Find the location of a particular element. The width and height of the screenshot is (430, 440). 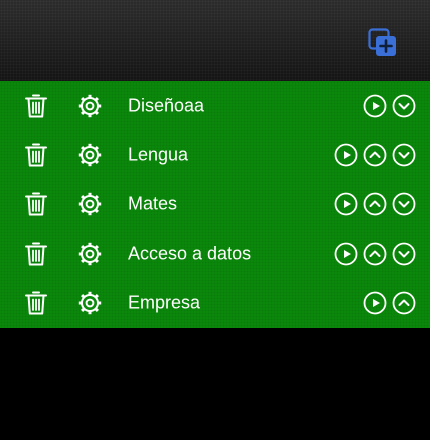

list-item: Mates is located at coordinates (215, 204).